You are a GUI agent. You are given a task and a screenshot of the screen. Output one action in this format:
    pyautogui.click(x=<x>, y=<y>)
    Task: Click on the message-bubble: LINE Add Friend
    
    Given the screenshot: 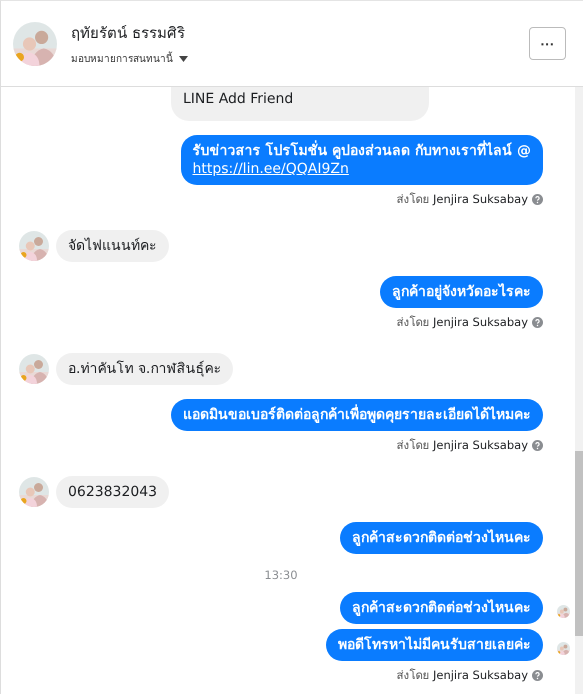 What is the action you would take?
    pyautogui.click(x=300, y=104)
    